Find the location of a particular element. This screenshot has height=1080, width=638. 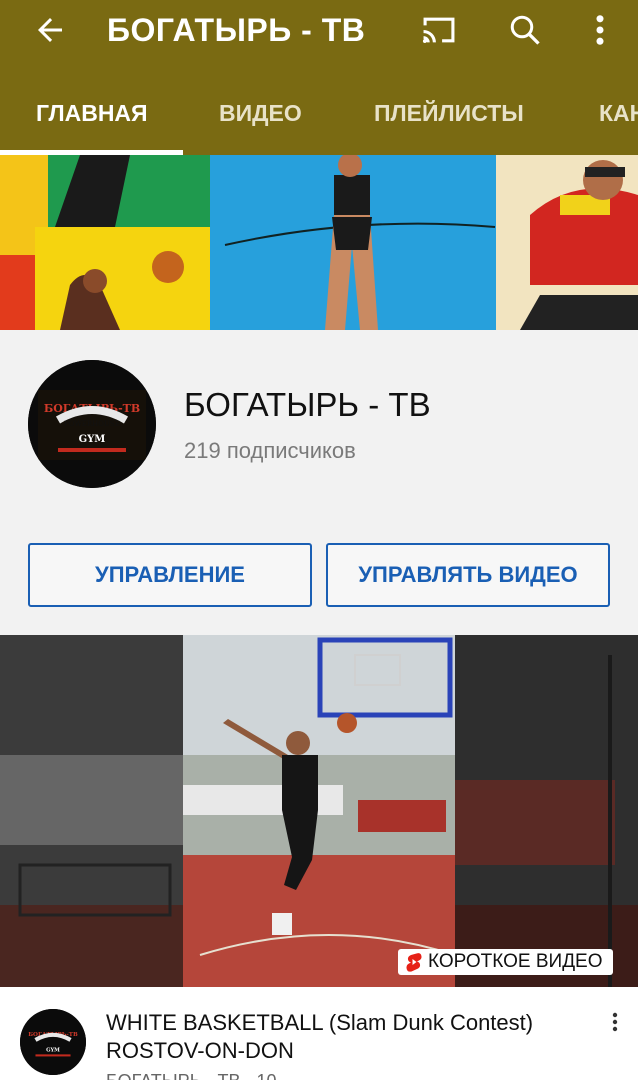

video-channel-avatar: БОГАТЫРЬ-ТВ GYM is located at coordinates (53, 1042).